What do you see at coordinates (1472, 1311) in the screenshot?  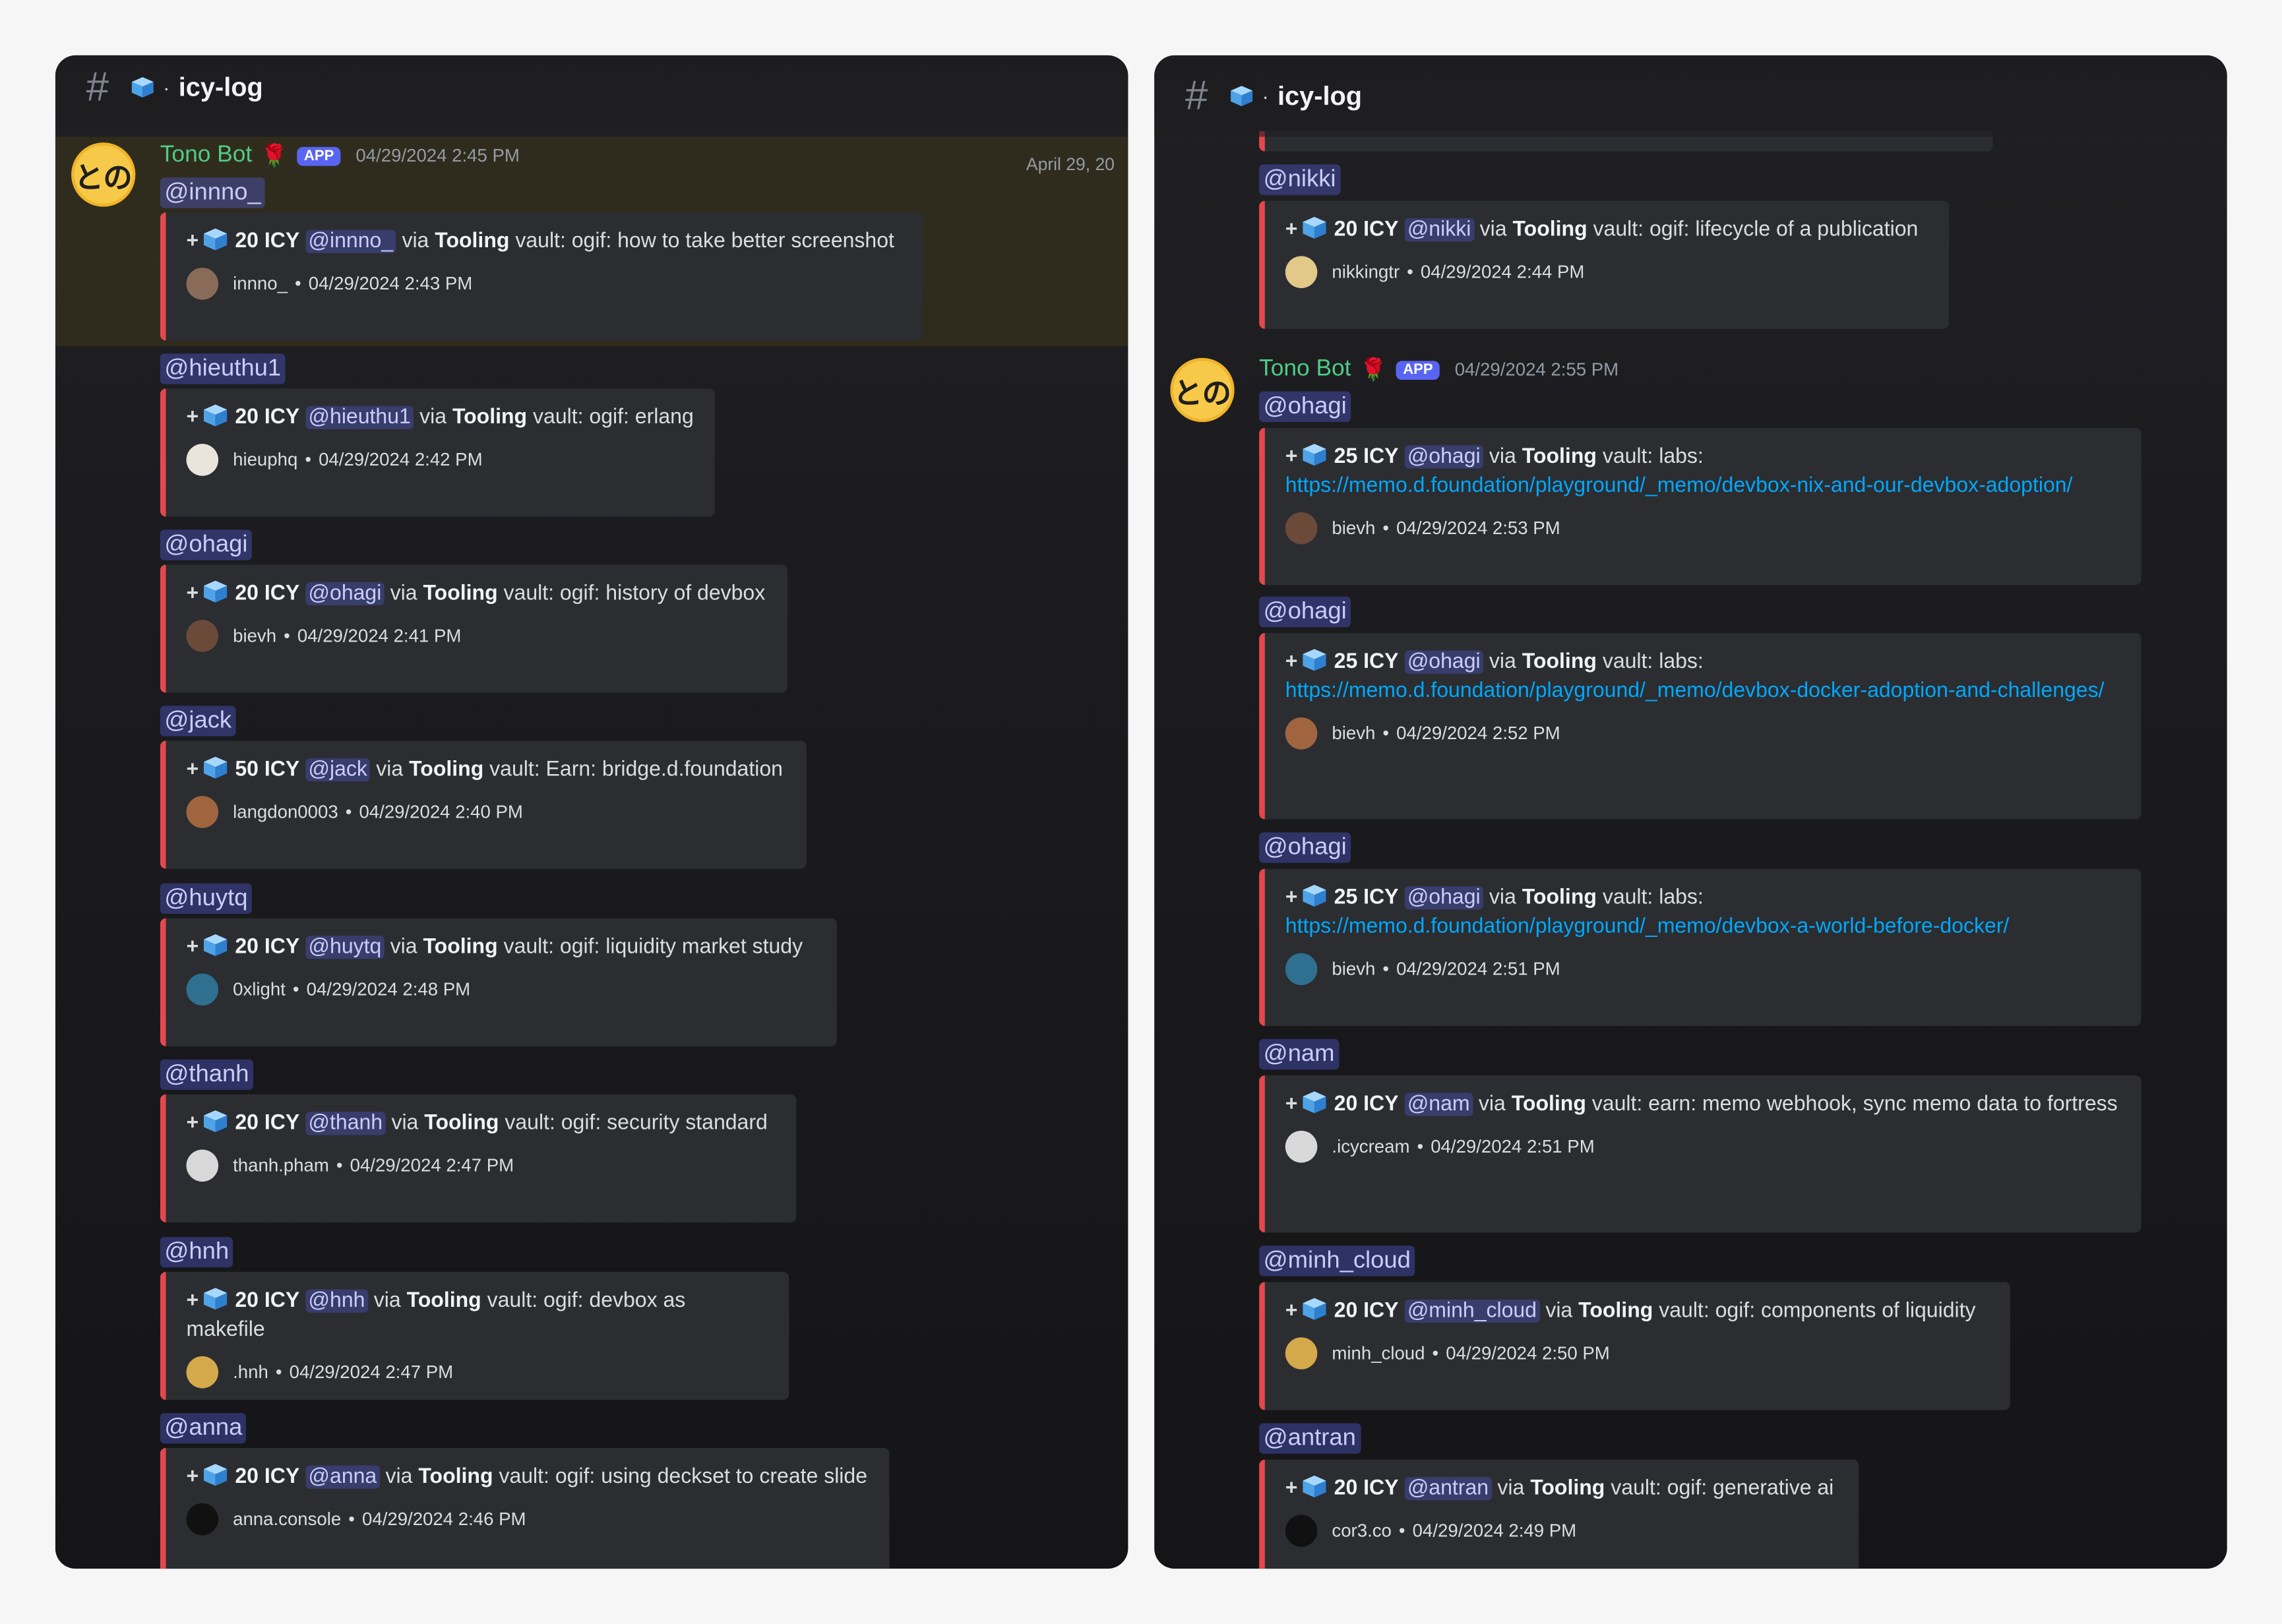 I see `user-mention: @minh_cloud` at bounding box center [1472, 1311].